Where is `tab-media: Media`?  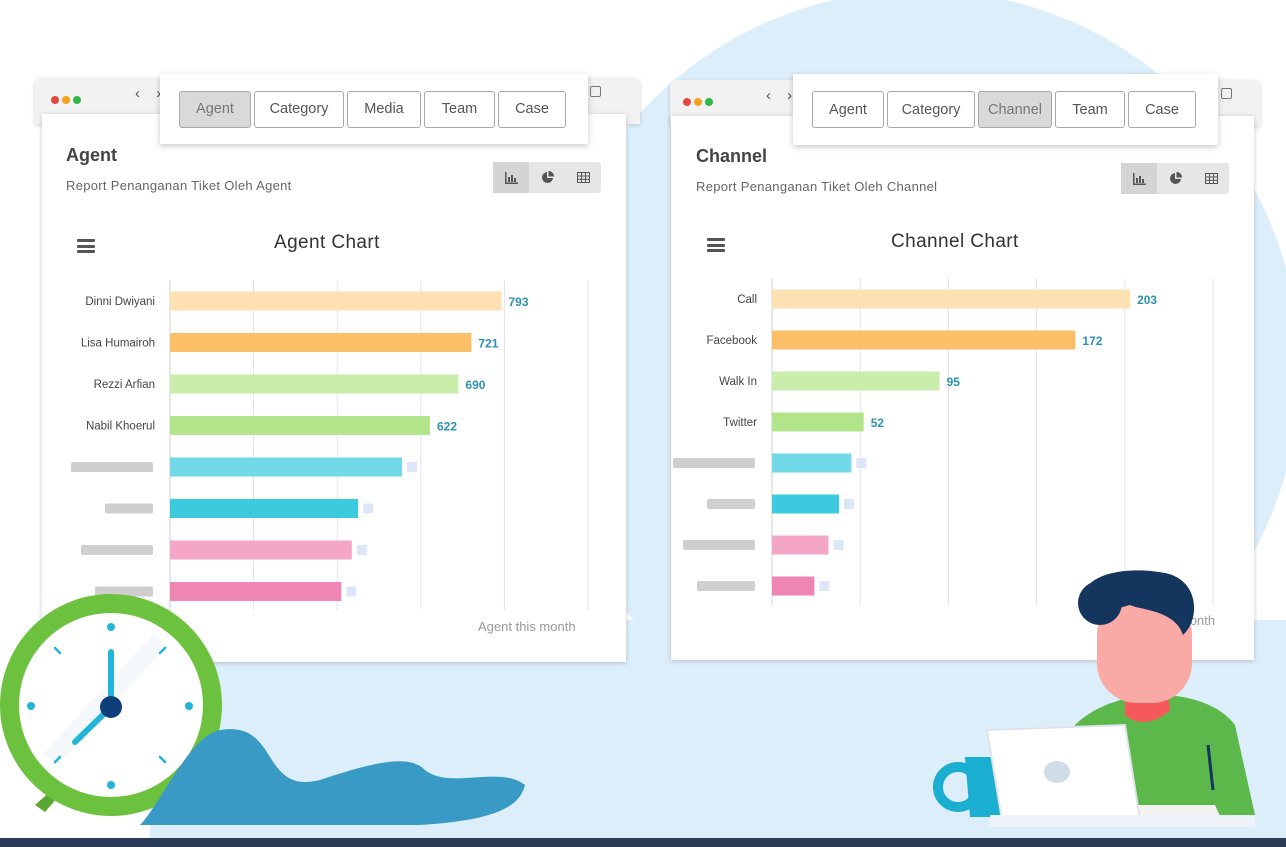
tab-media: Media is located at coordinates (384, 109).